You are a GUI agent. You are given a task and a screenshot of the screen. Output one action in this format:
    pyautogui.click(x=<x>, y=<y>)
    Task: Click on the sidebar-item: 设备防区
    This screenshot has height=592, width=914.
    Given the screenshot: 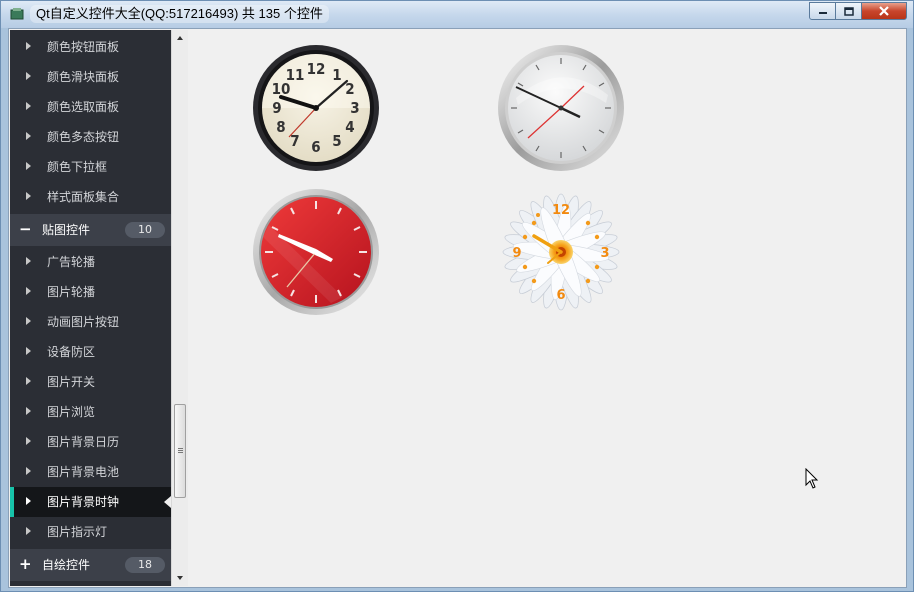 What is the action you would take?
    pyautogui.click(x=90, y=352)
    